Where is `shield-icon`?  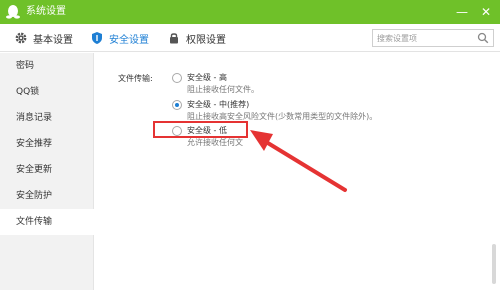
shield-icon is located at coordinates (97, 38).